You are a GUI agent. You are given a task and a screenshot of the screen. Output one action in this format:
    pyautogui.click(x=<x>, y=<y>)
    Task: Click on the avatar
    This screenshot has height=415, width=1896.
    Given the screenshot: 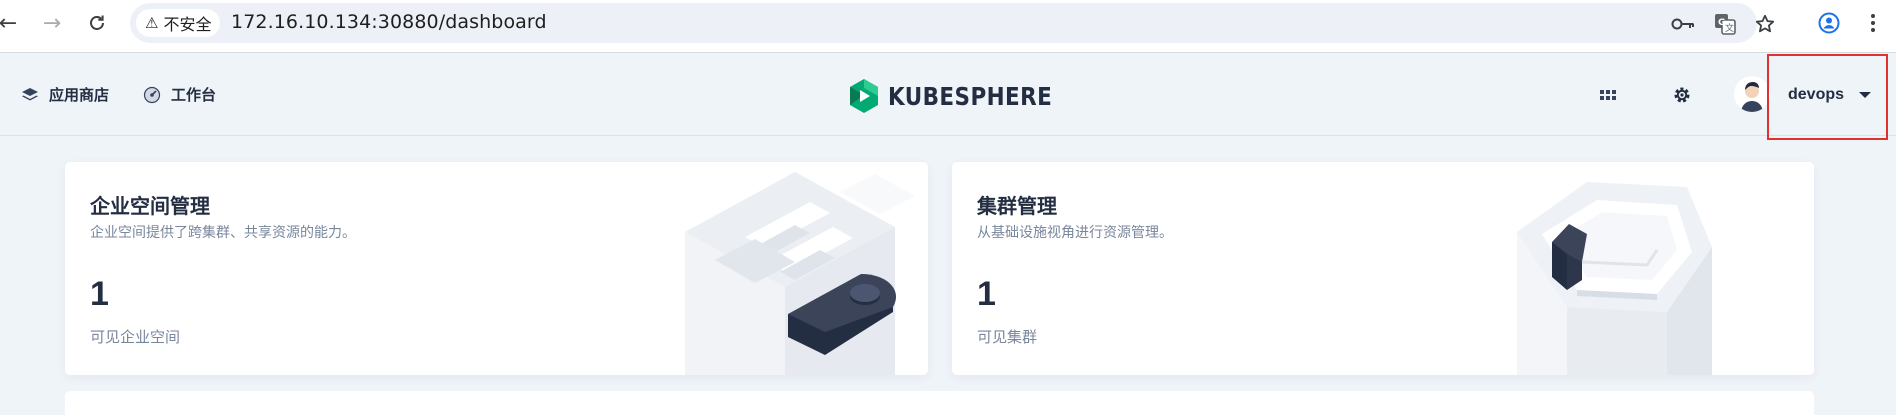 What is the action you would take?
    pyautogui.click(x=1752, y=94)
    